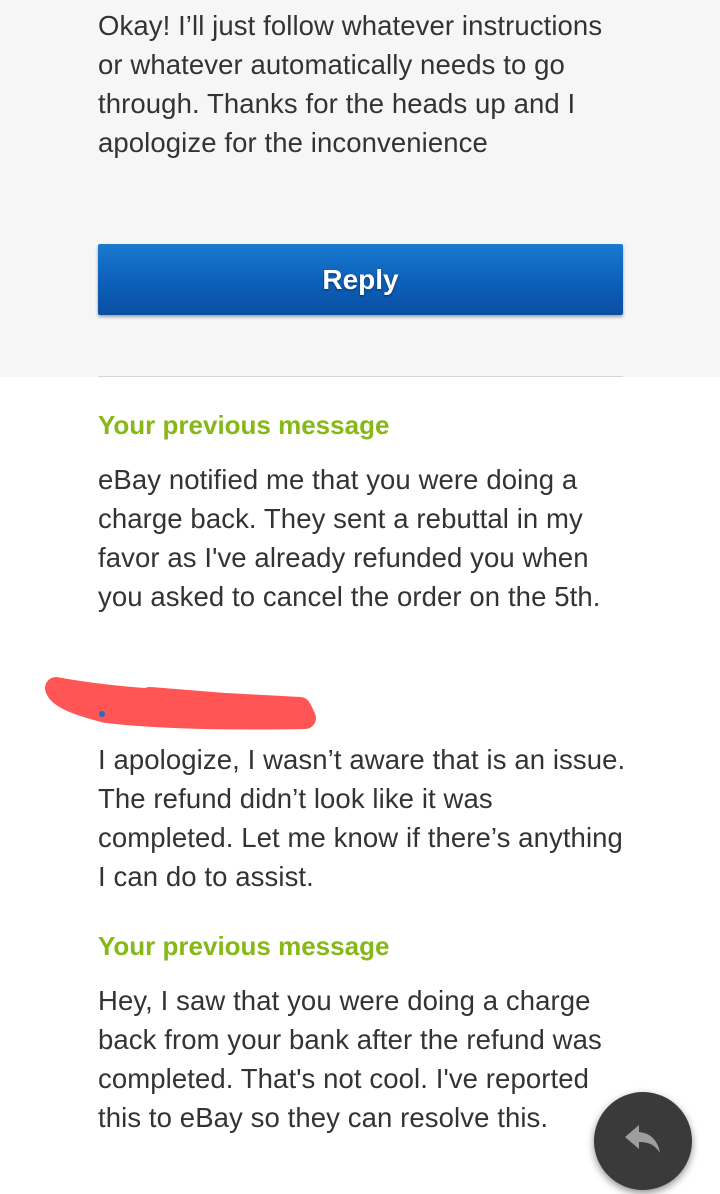  I want to click on reply-arrow-icon, so click(643, 1141).